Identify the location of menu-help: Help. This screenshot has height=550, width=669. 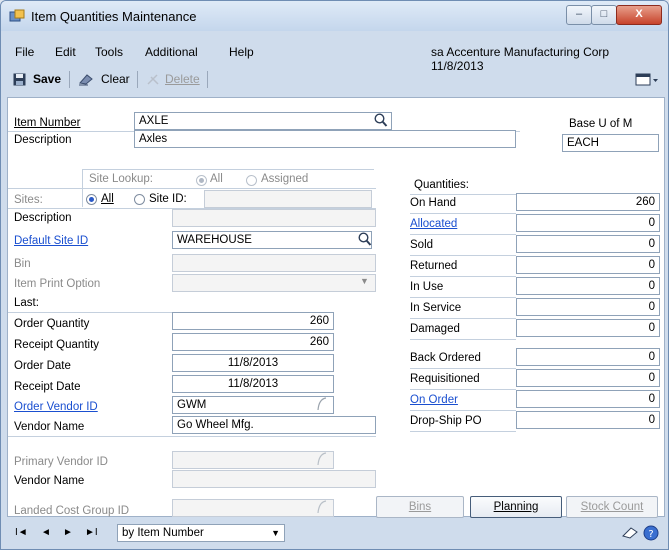
(241, 52).